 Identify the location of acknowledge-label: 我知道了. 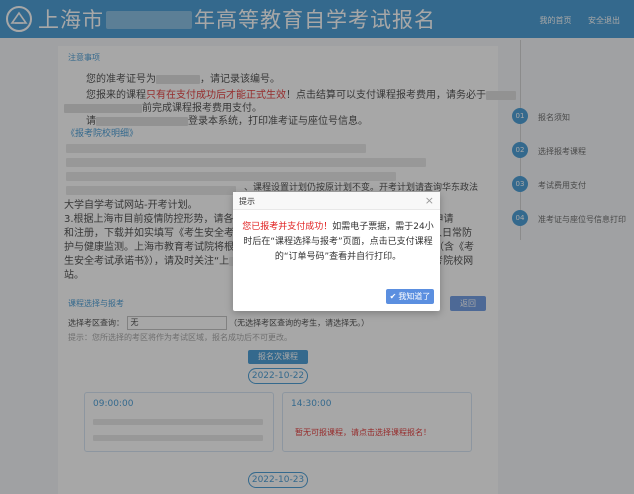
(414, 296).